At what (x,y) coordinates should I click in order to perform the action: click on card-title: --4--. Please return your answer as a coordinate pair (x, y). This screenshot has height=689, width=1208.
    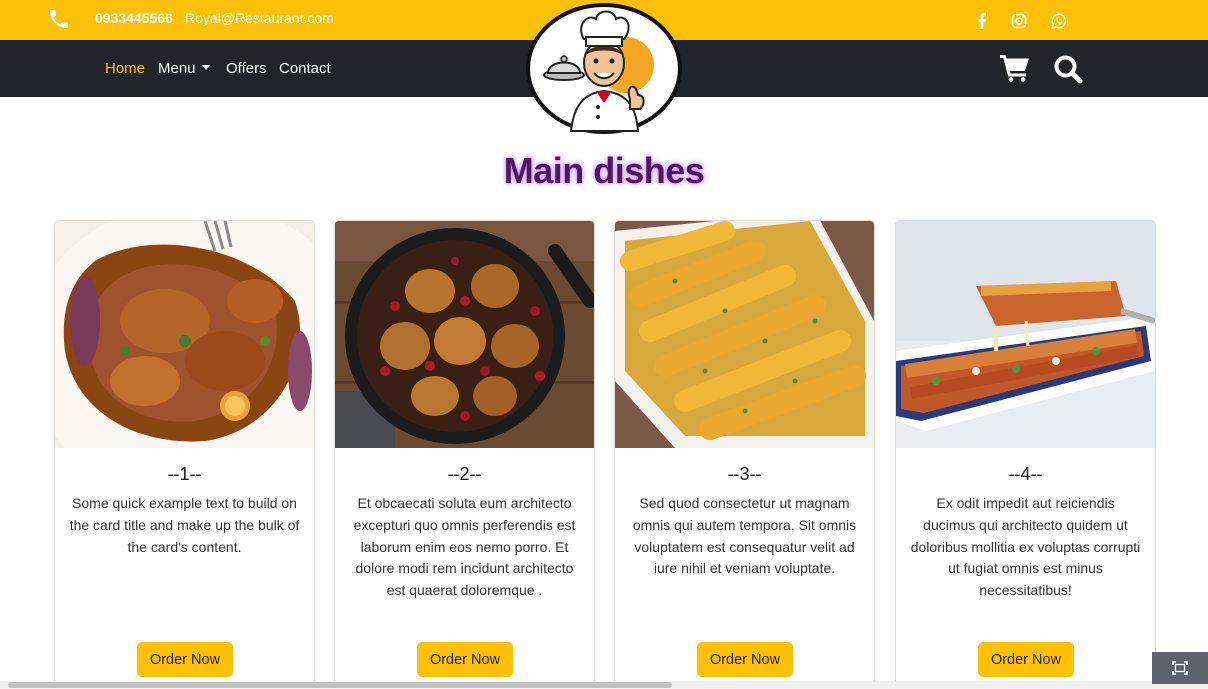
    Looking at the image, I should click on (1025, 474).